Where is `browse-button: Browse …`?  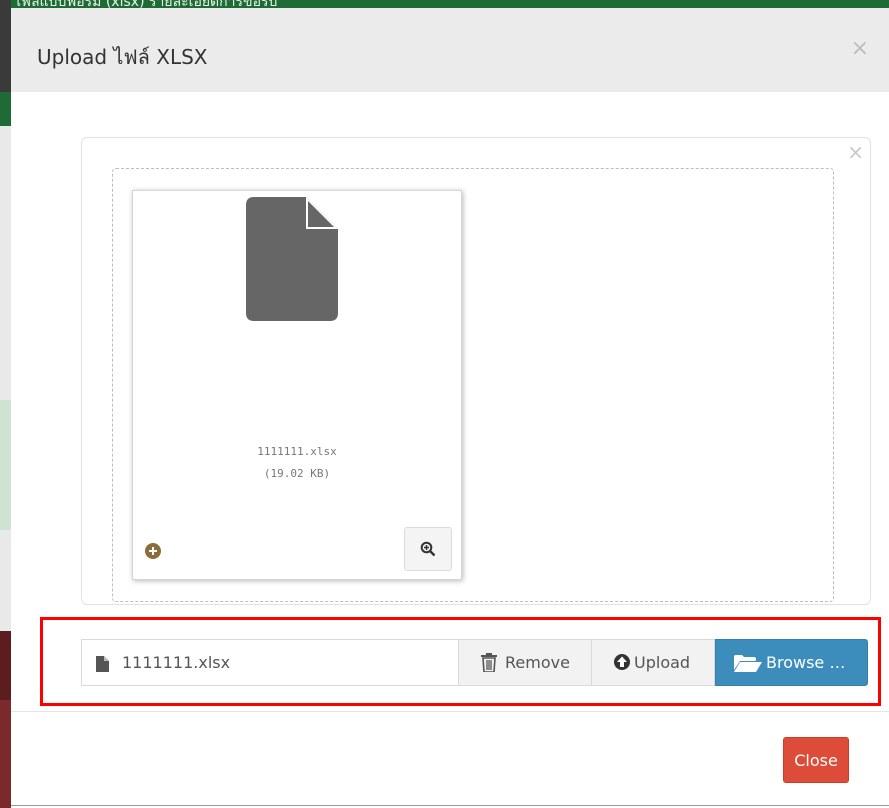 browse-button: Browse … is located at coordinates (791, 662).